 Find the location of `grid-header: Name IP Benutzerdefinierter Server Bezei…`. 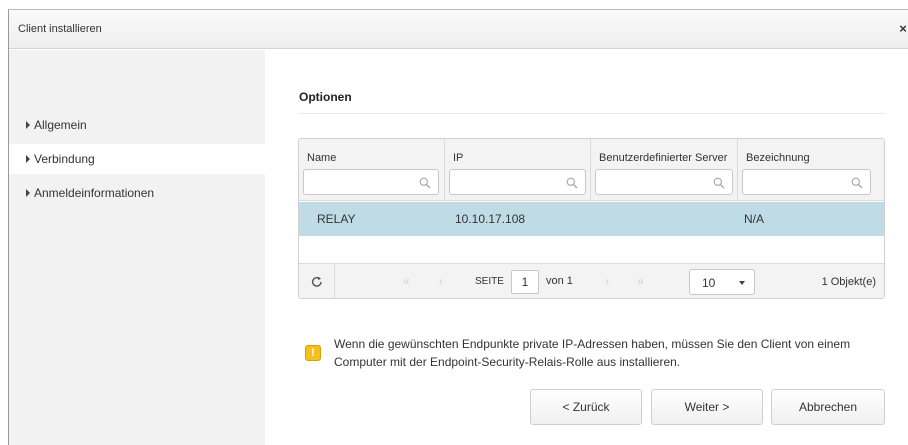

grid-header: Name IP Benutzerdefinierter Server Bezei… is located at coordinates (591, 170).